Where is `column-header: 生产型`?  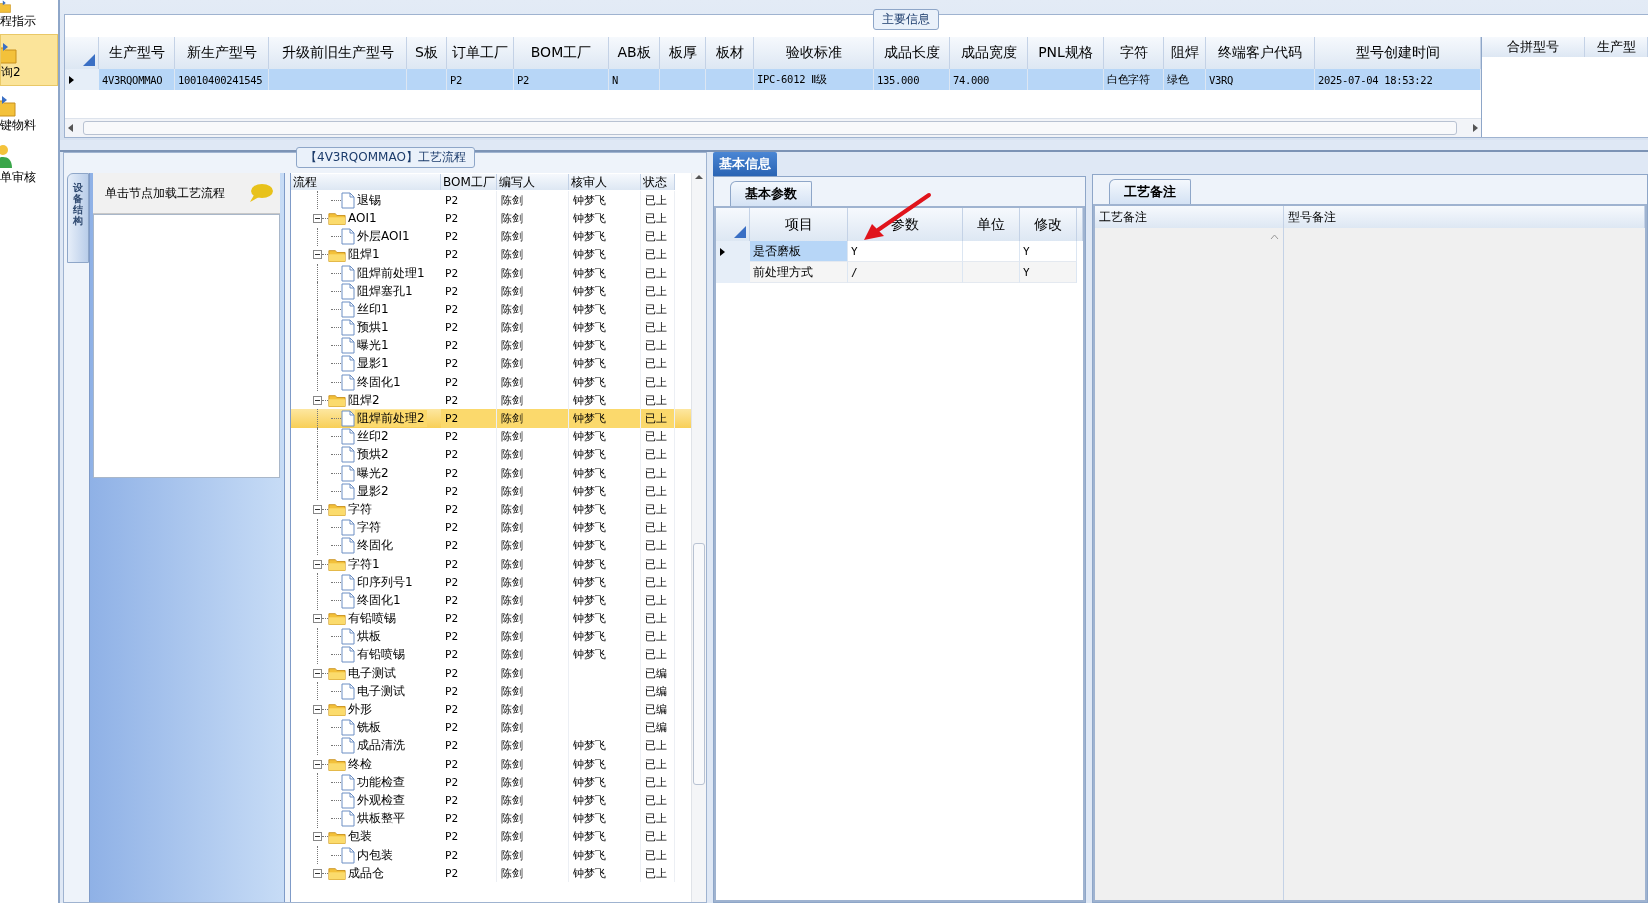
column-header: 生产型 is located at coordinates (1616, 47).